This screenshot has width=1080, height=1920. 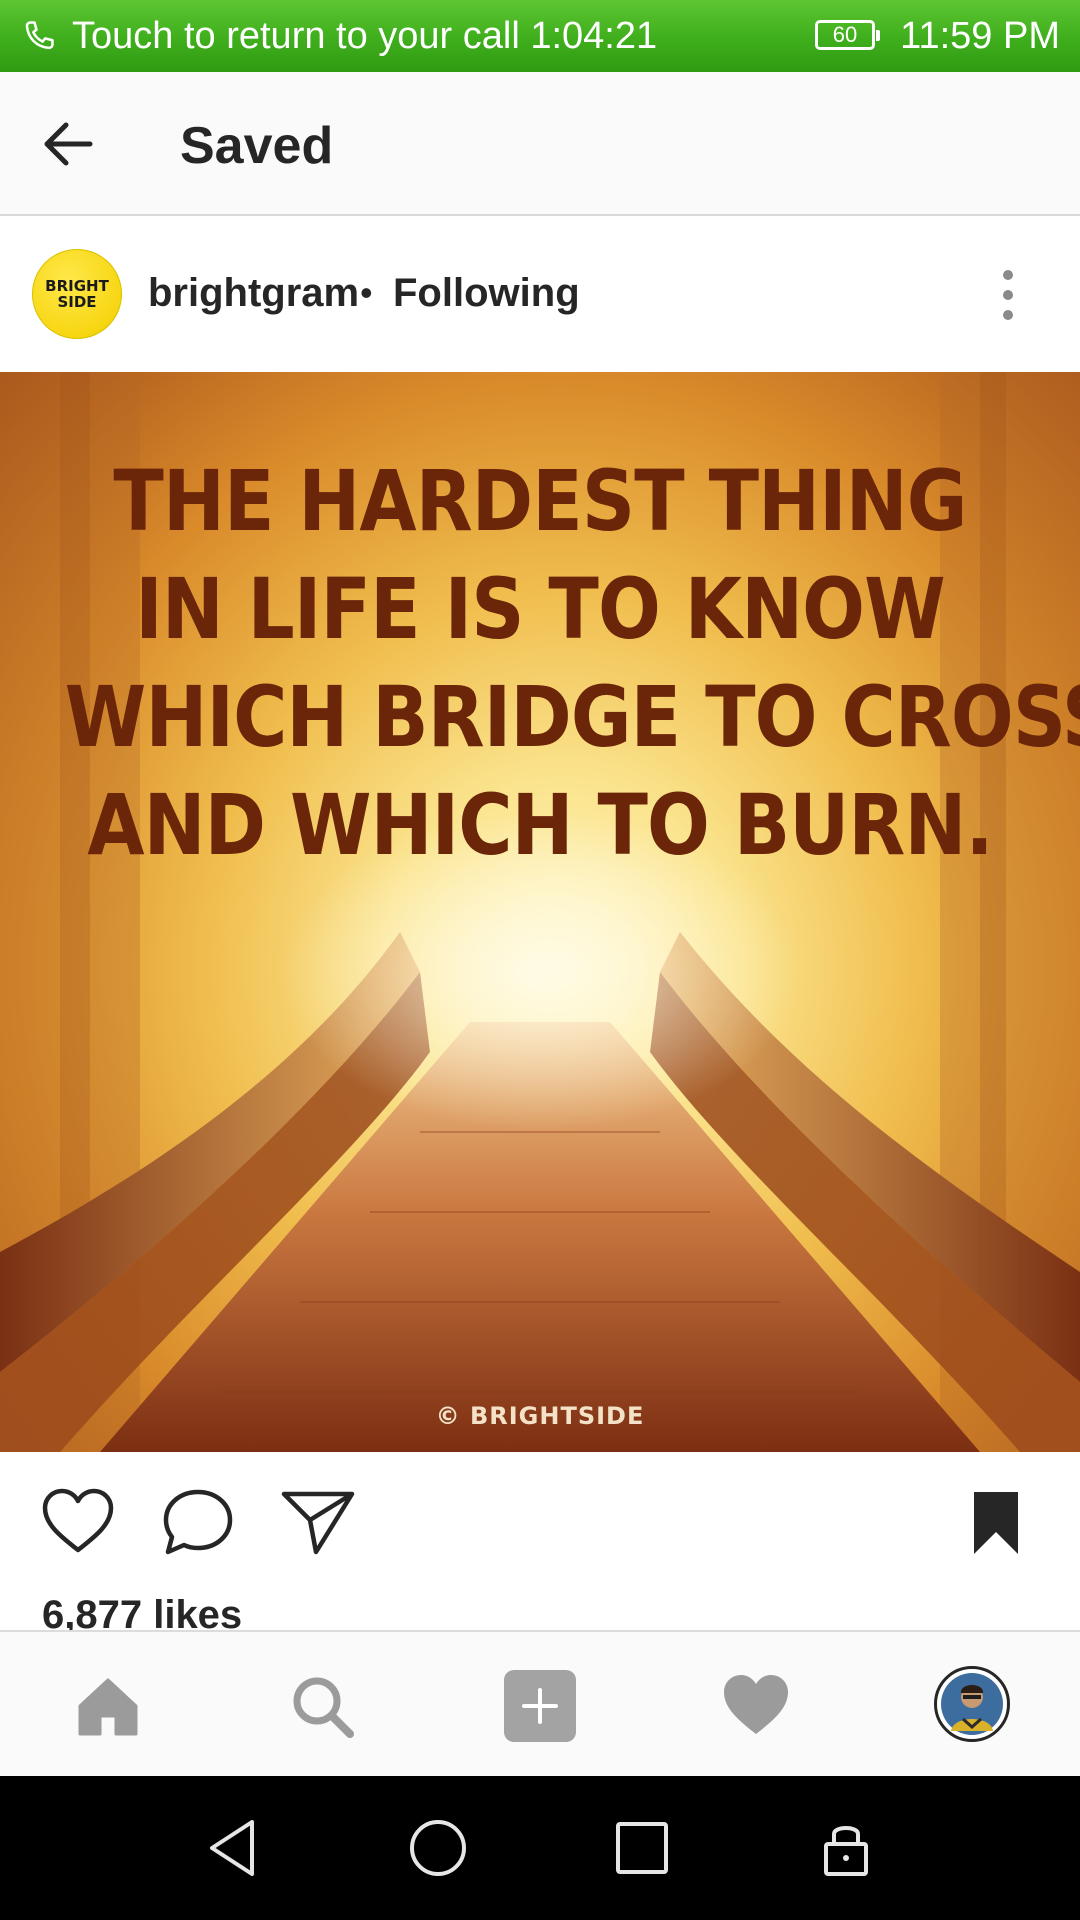 What do you see at coordinates (438, 1848) in the screenshot?
I see `home-circle-icon` at bounding box center [438, 1848].